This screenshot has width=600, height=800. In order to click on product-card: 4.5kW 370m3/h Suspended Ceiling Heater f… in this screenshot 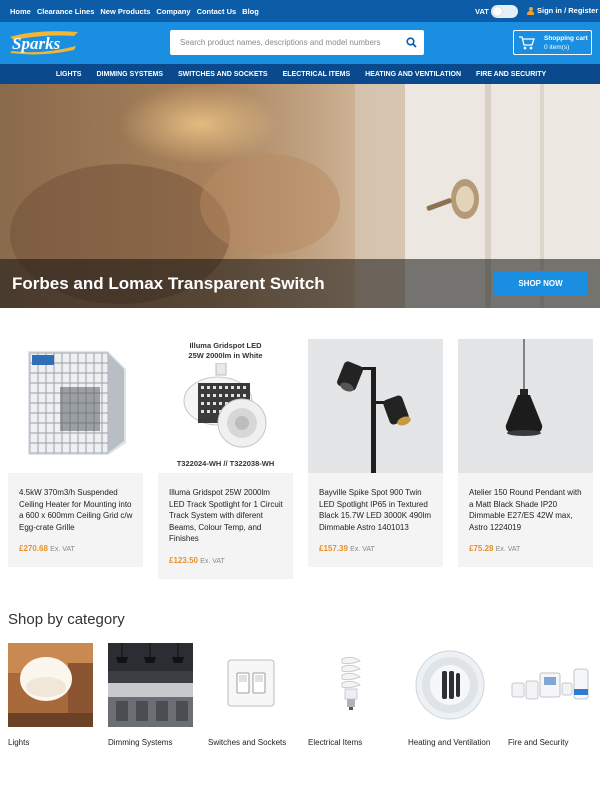, I will do `click(75, 453)`.